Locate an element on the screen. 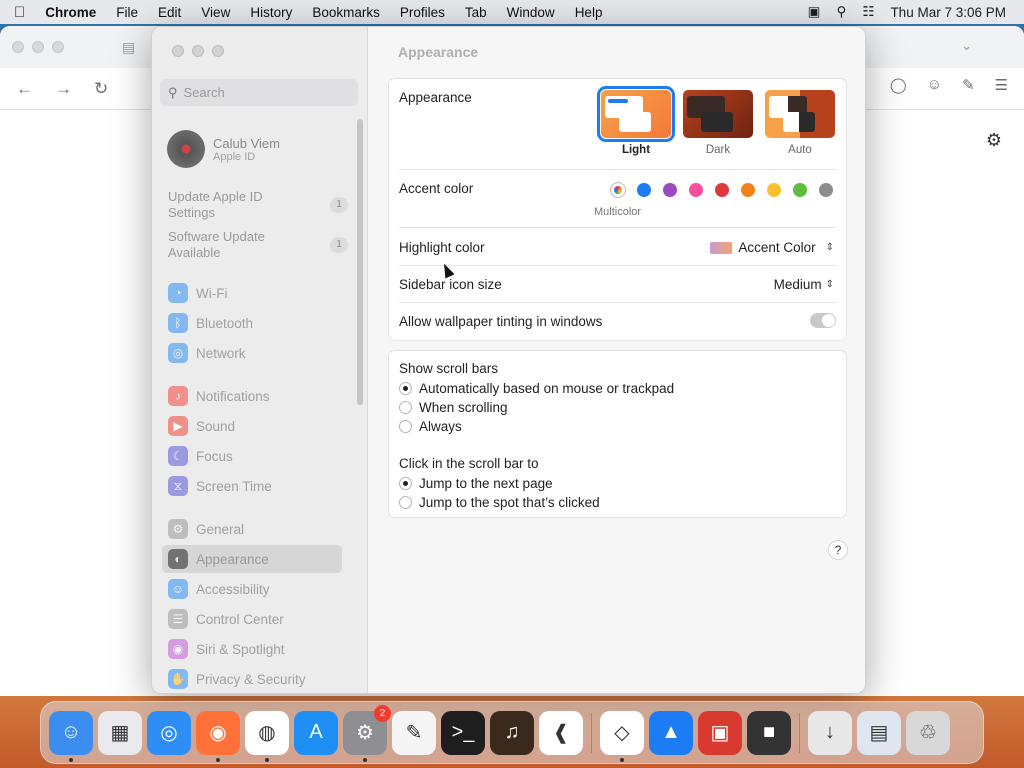 The width and height of the screenshot is (1024, 768). forward-arrow-icon: → is located at coordinates (63, 89).